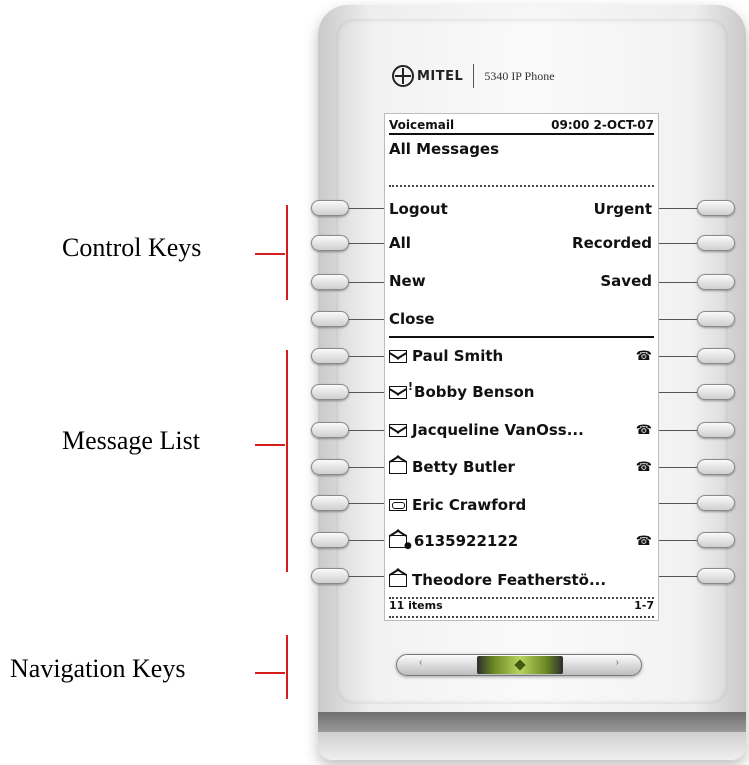 The image size is (749, 765). What do you see at coordinates (644, 605) in the screenshot?
I see `page-range: 1-7` at bounding box center [644, 605].